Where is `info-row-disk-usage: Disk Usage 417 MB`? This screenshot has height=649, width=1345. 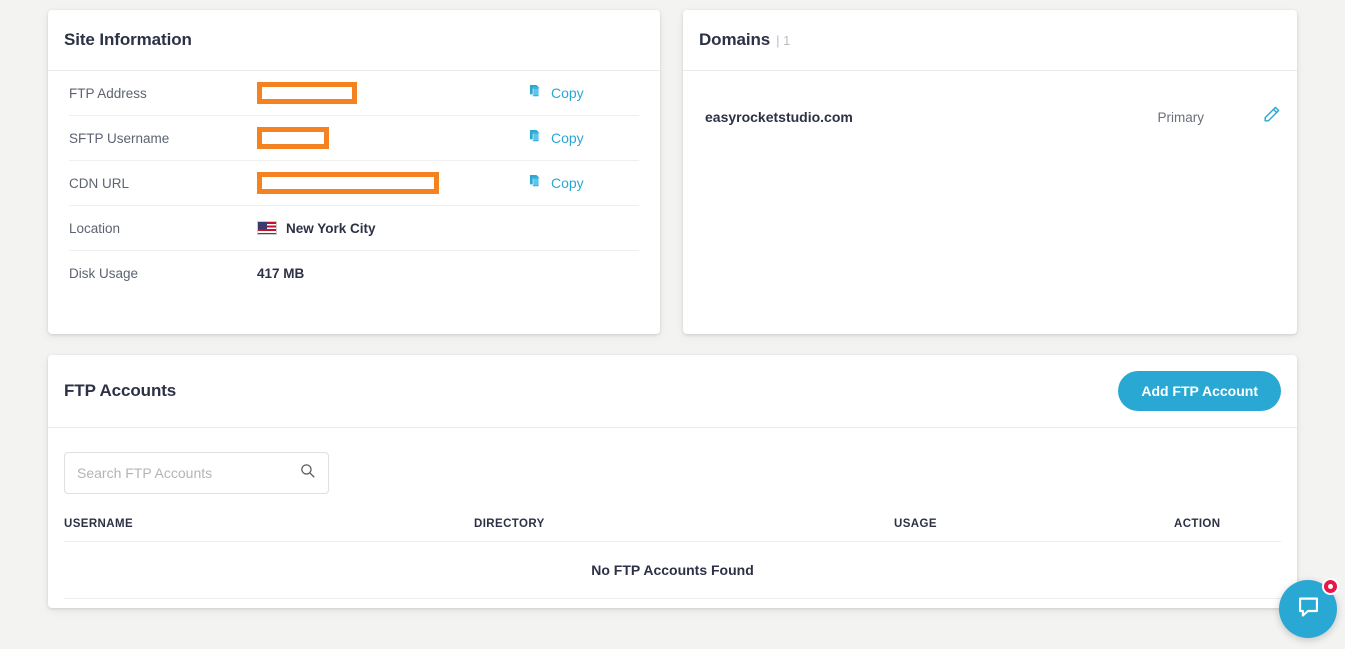
info-row-disk-usage: Disk Usage 417 MB is located at coordinates (354, 273).